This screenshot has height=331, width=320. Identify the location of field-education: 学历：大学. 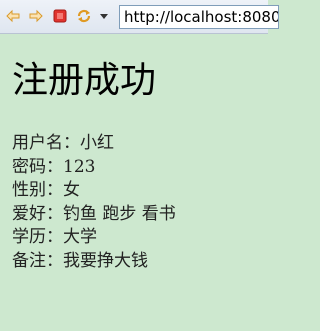
(137, 238).